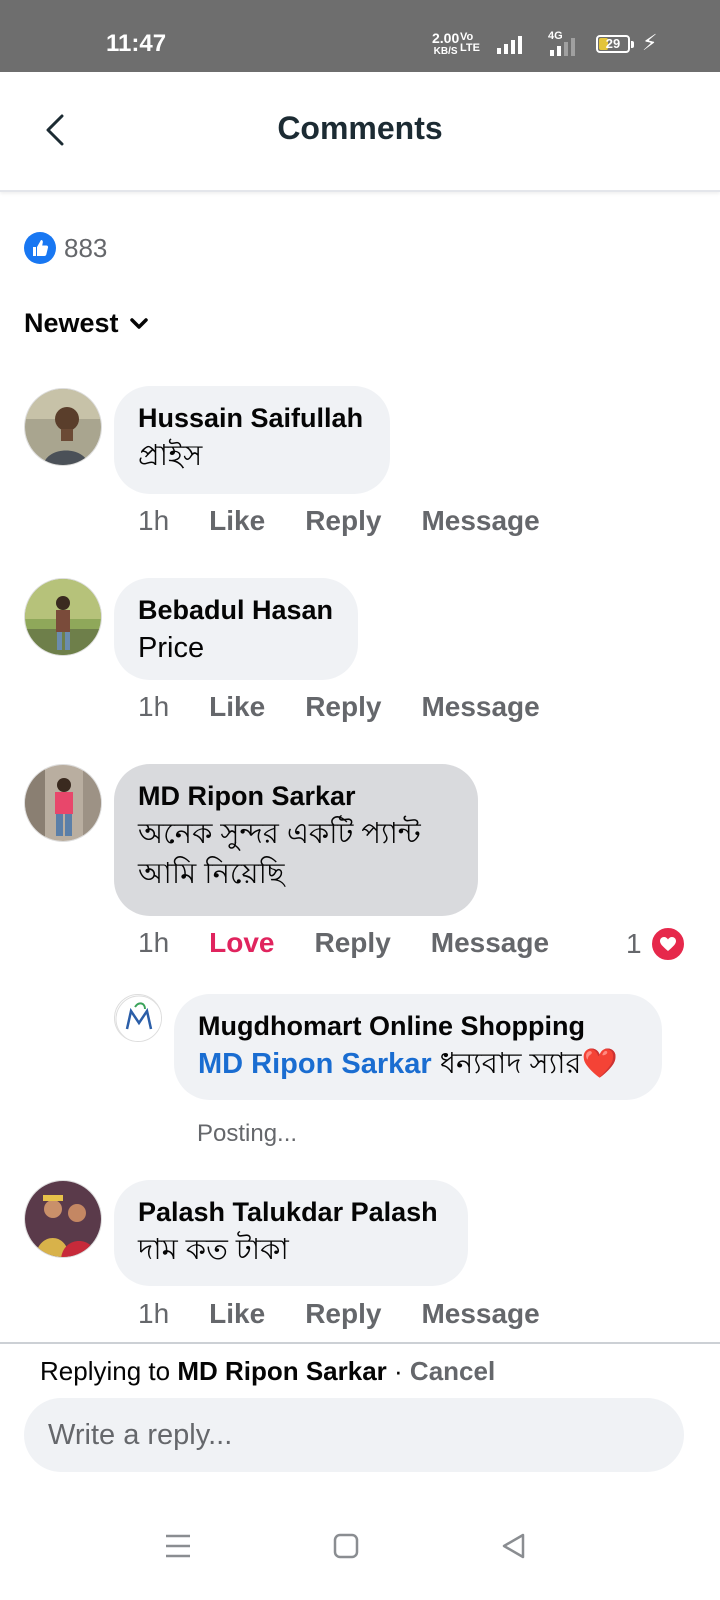  Describe the element at coordinates (470, 48) in the screenshot. I see `volte-bottom: LTE` at that location.